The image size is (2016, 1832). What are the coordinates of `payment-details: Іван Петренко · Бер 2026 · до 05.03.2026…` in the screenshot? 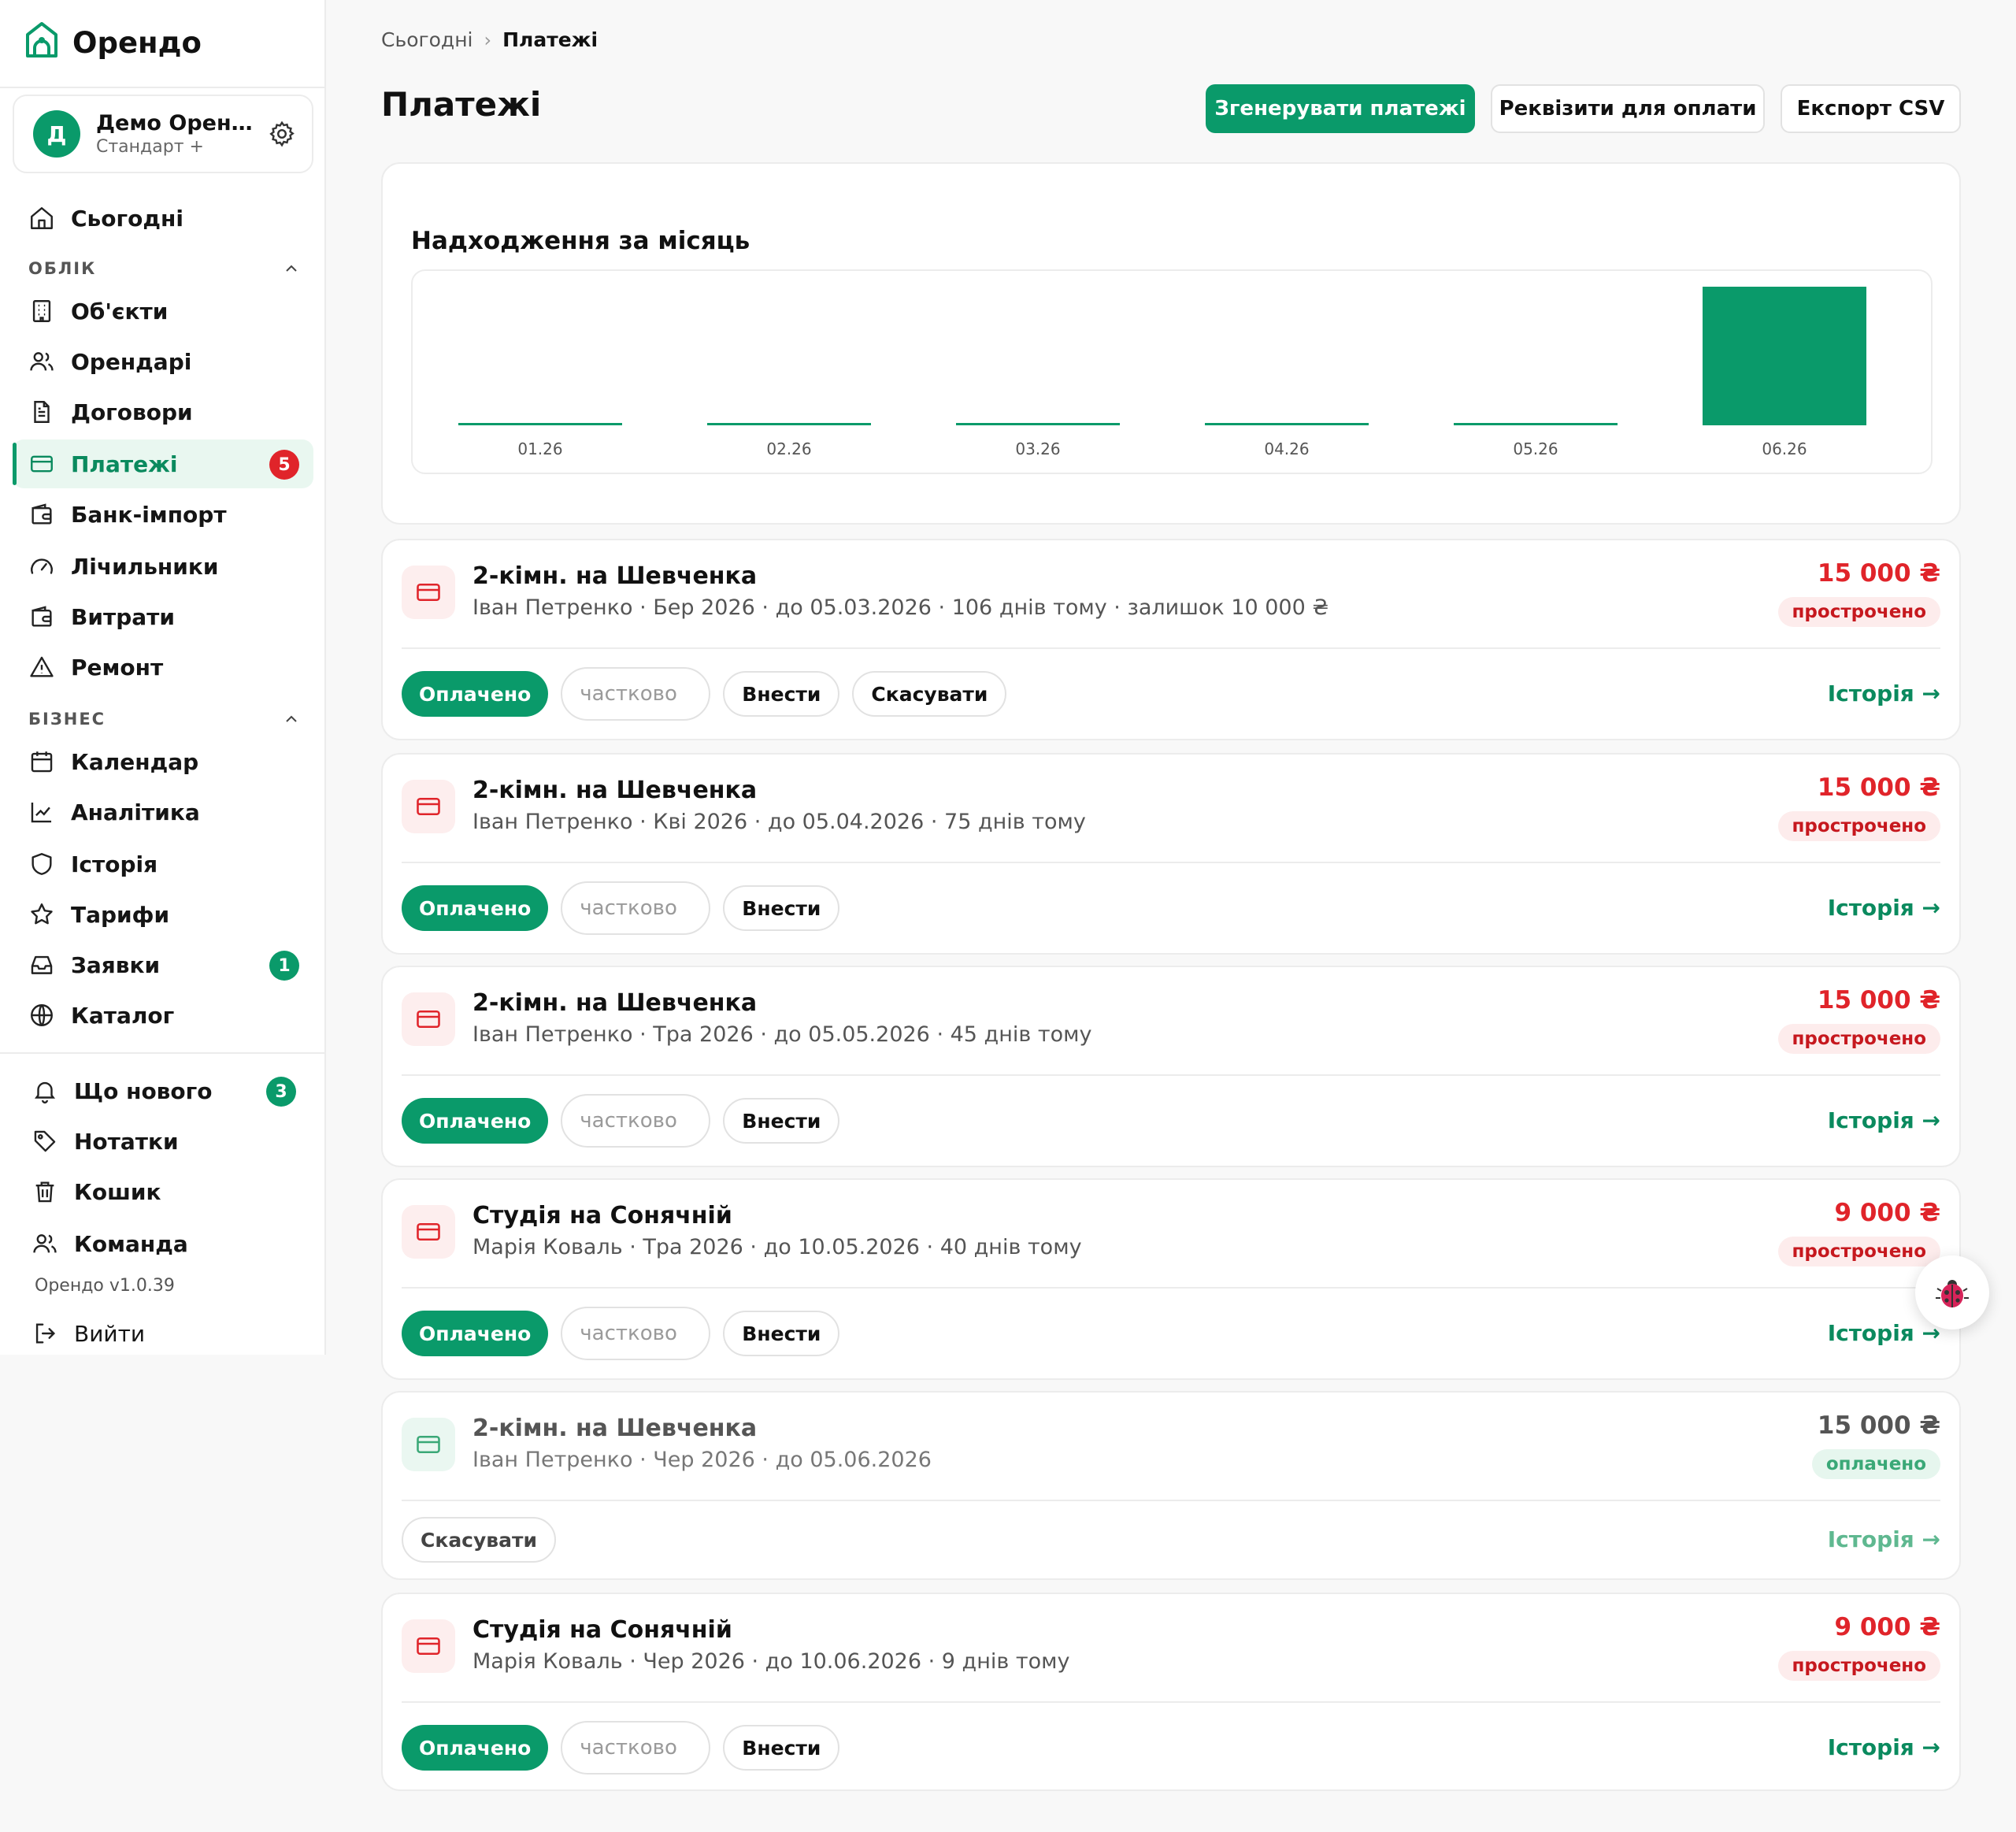 It's located at (900, 607).